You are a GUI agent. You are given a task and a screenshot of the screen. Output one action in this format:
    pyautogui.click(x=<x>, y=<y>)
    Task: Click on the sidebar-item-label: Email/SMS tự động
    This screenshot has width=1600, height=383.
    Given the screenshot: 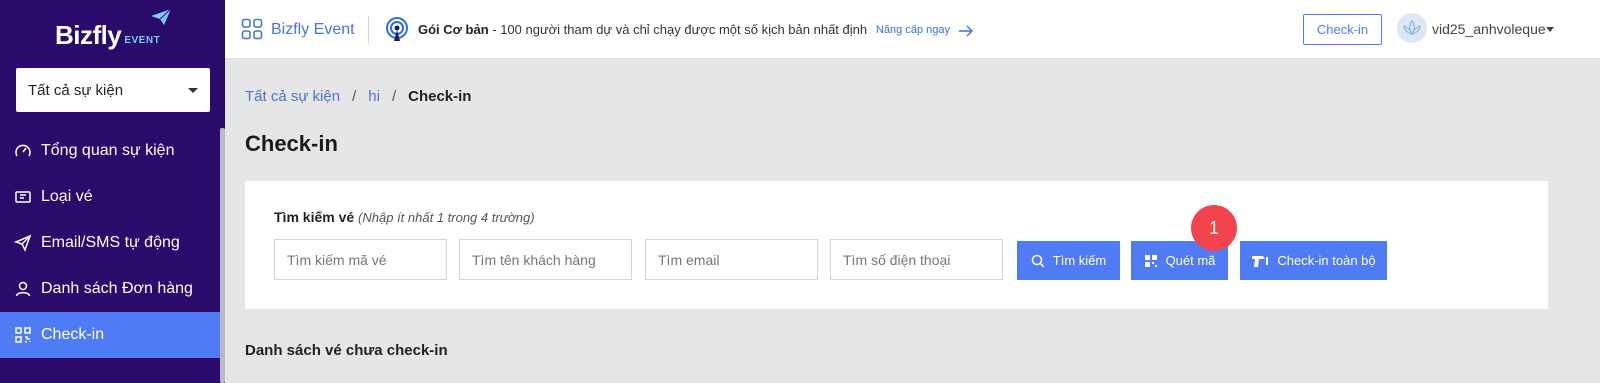 What is the action you would take?
    pyautogui.click(x=110, y=242)
    